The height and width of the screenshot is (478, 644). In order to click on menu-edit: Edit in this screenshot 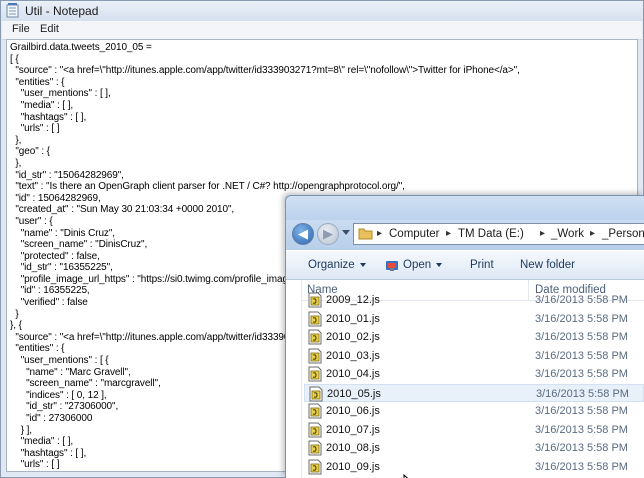, I will do `click(49, 29)`.